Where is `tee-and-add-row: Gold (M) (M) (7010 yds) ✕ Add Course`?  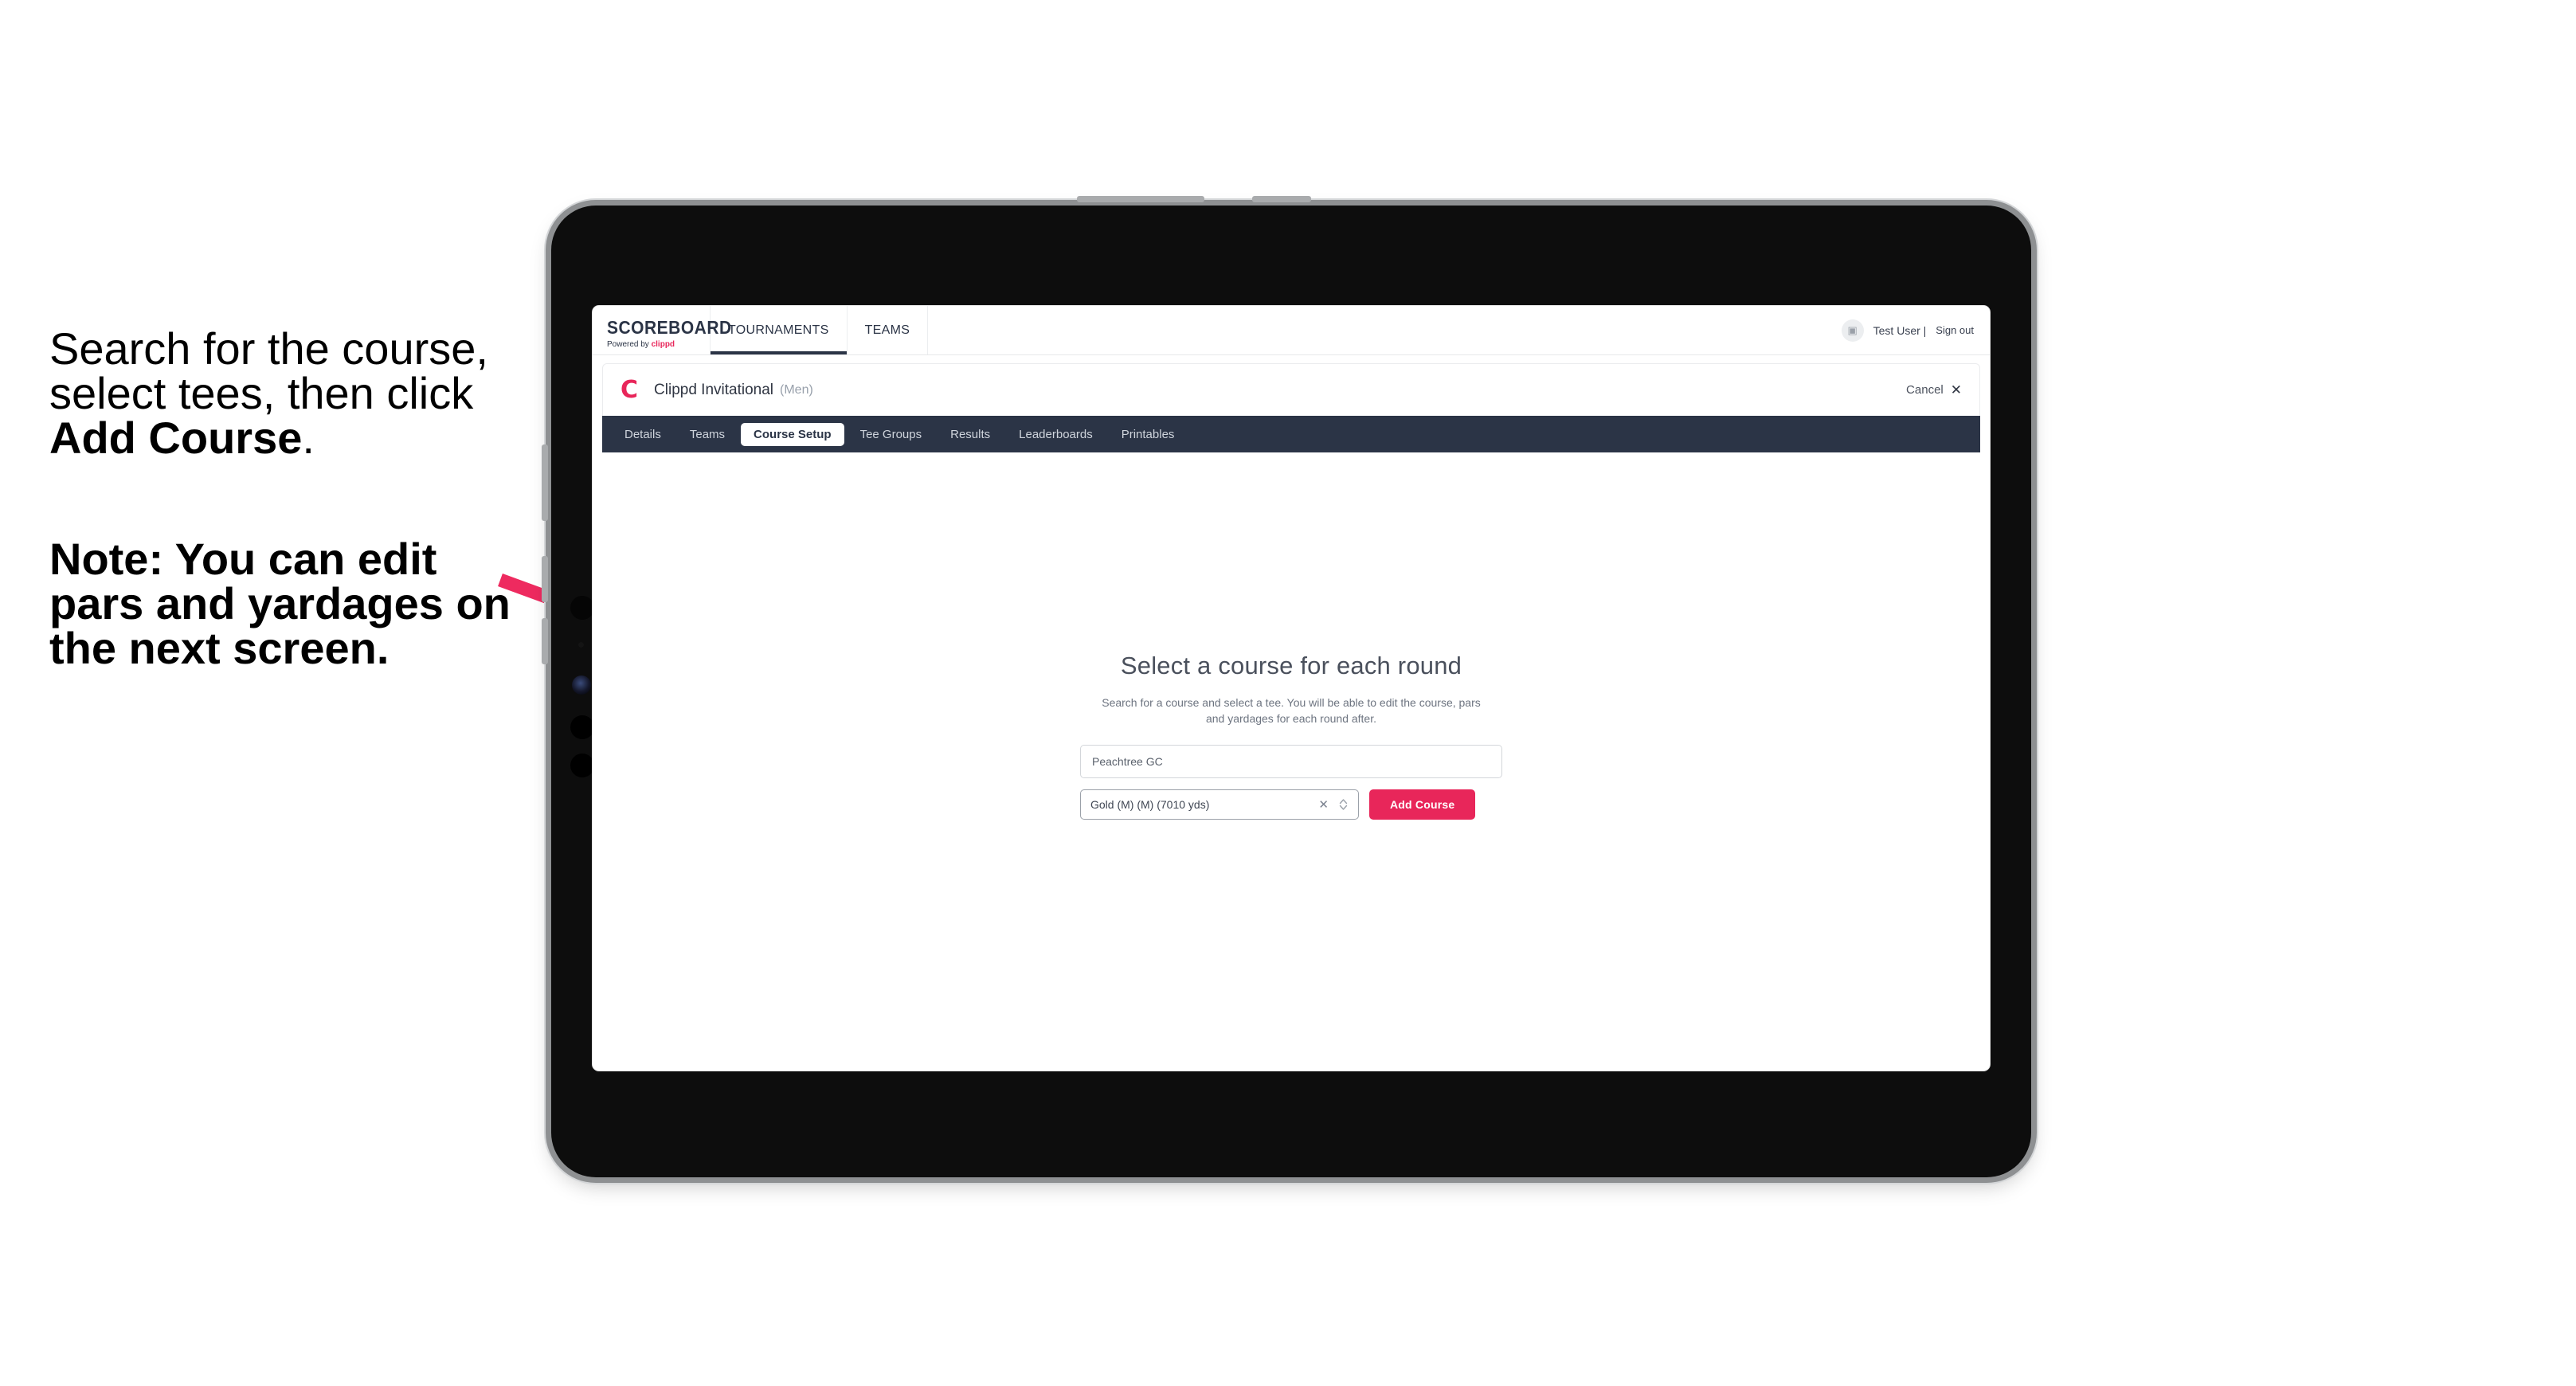
tee-and-add-row: Gold (M) (M) (7010 yds) ✕ Add Course is located at coordinates (1291, 804).